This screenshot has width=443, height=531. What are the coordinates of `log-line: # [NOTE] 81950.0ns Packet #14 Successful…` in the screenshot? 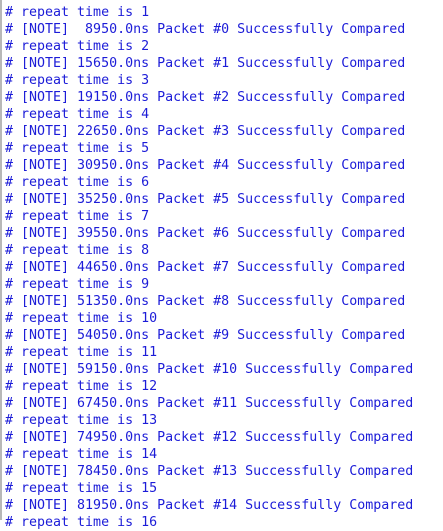 It's located at (209, 505).